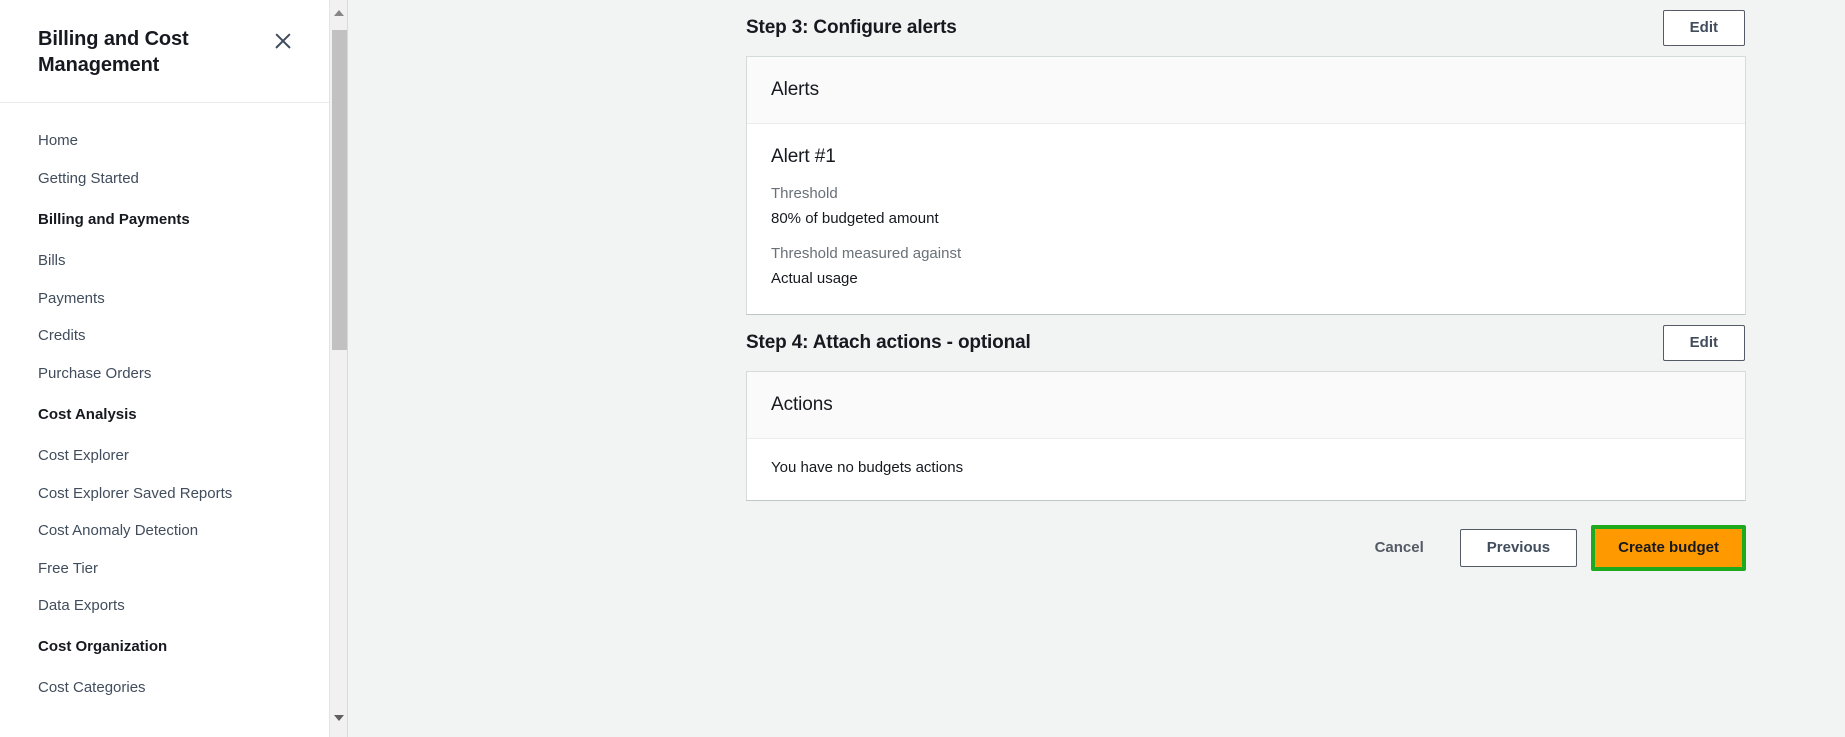 Image resolution: width=1845 pixels, height=737 pixels. What do you see at coordinates (1246, 266) in the screenshot?
I see `threshold-measured-field: Threshold measured against Actual usage` at bounding box center [1246, 266].